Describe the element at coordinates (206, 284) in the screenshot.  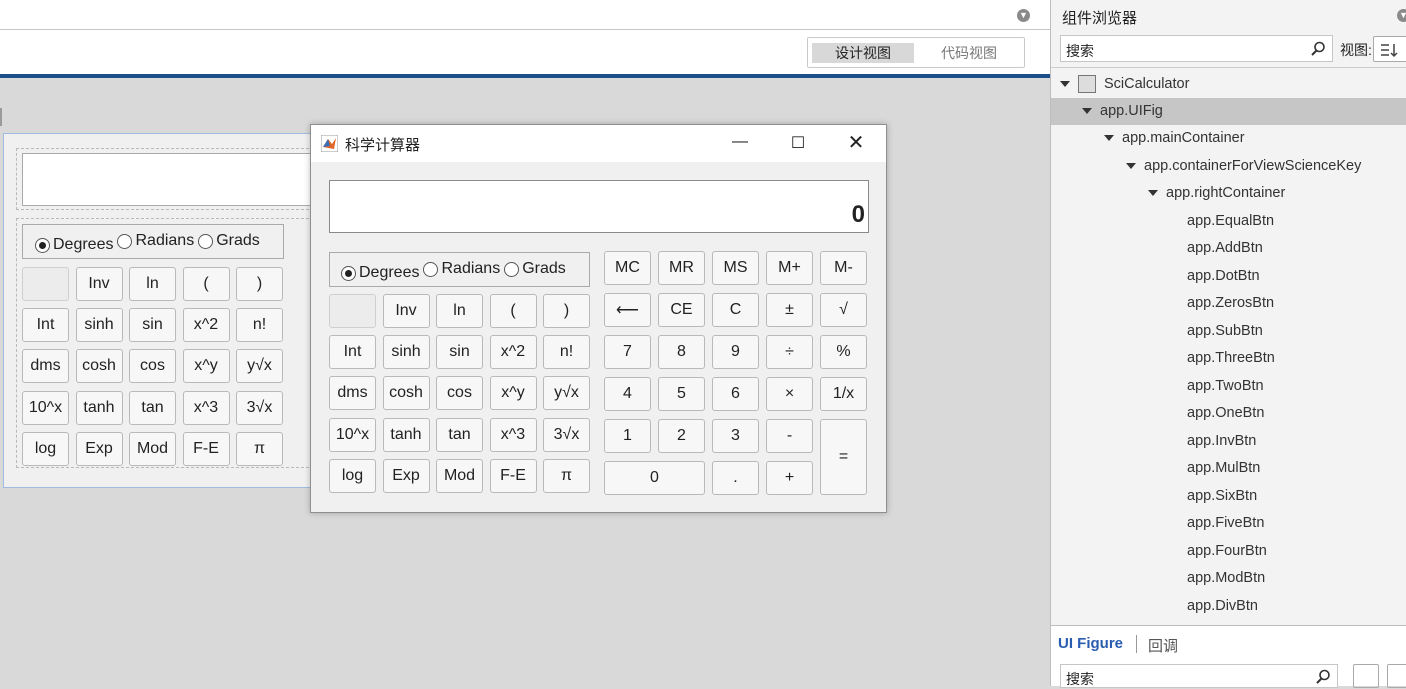
I see `bg-sci-key-sym: (` at that location.